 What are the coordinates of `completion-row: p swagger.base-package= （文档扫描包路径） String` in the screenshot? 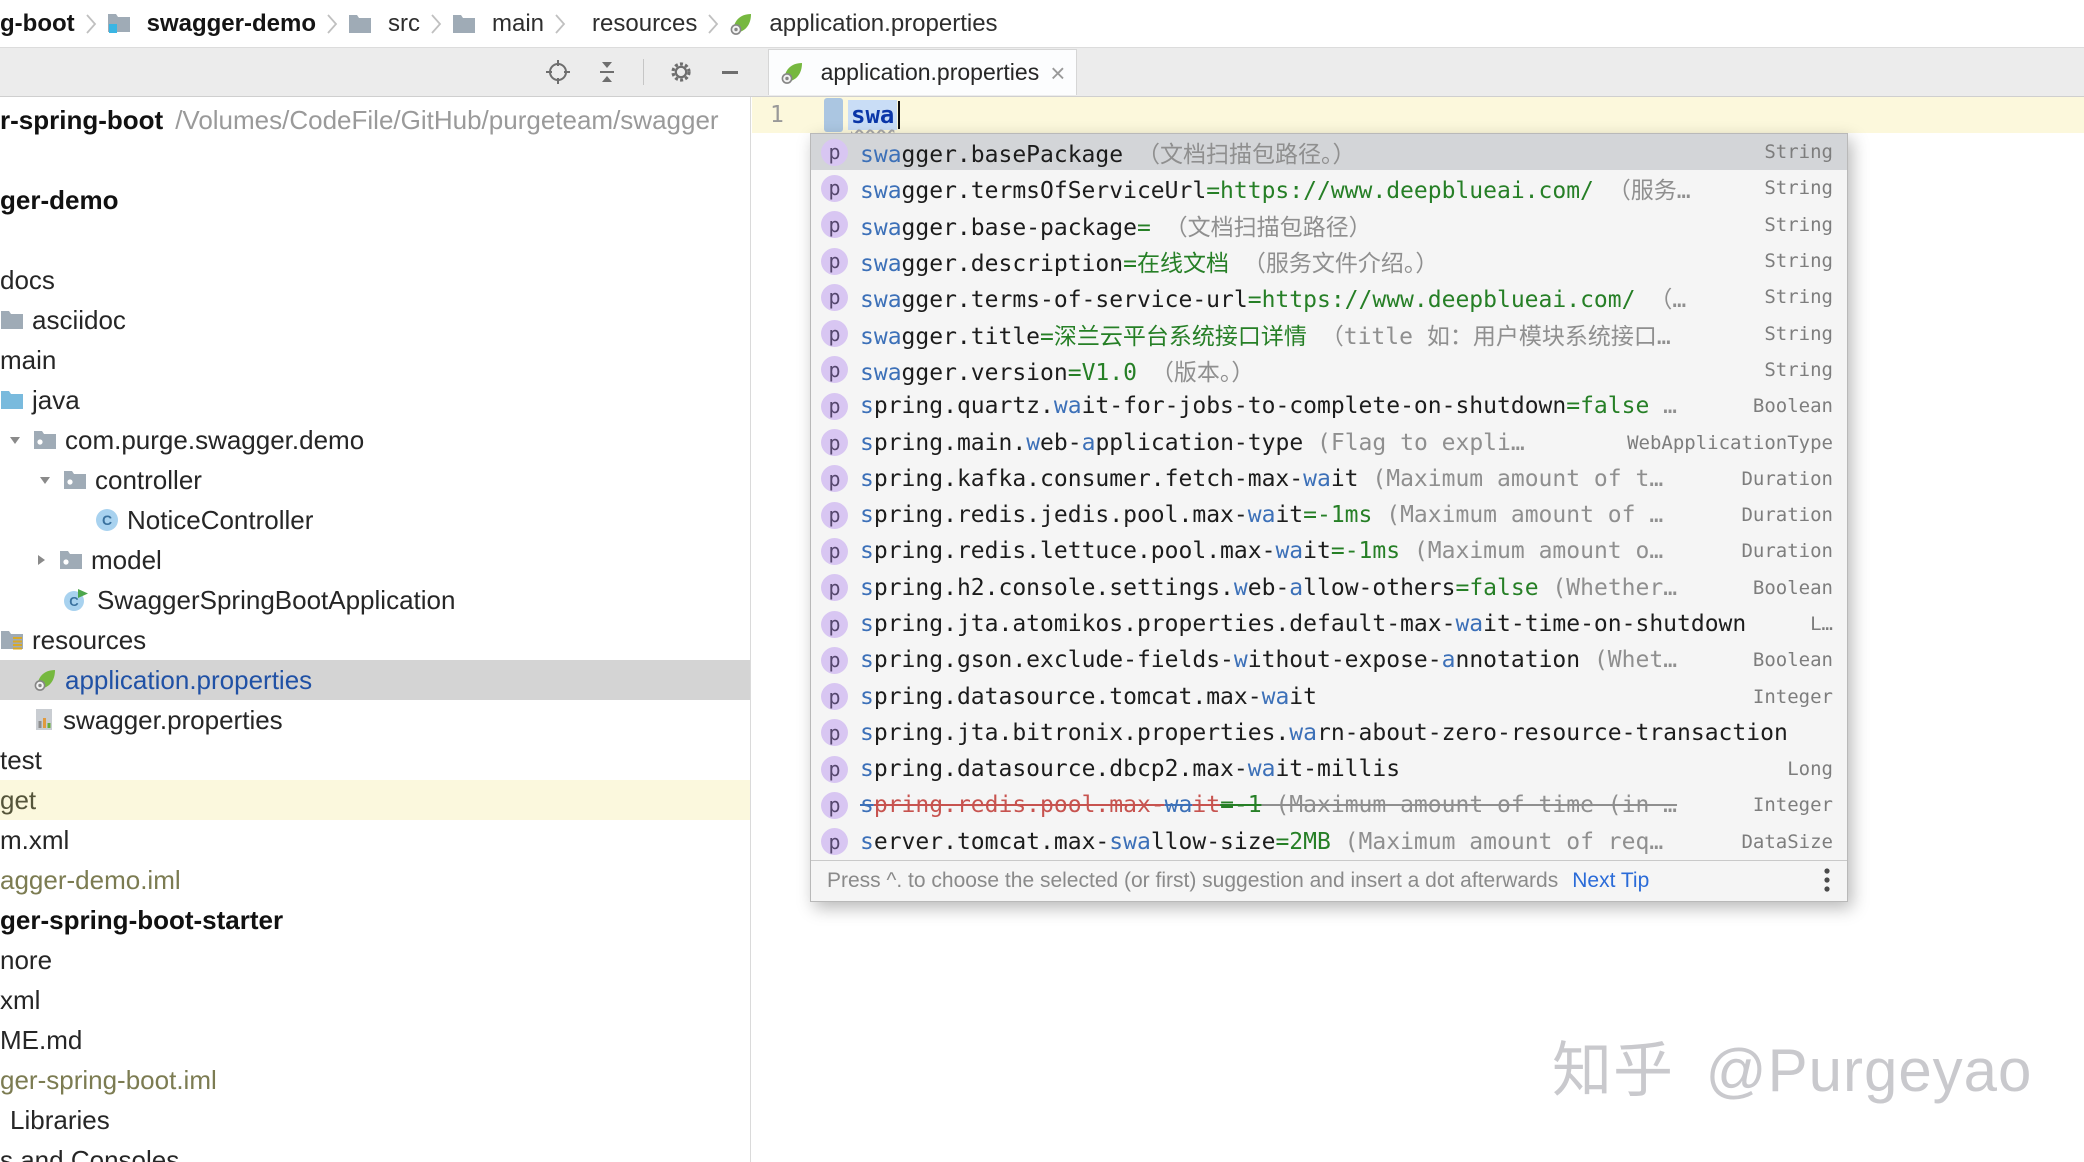 It's located at (1329, 225).